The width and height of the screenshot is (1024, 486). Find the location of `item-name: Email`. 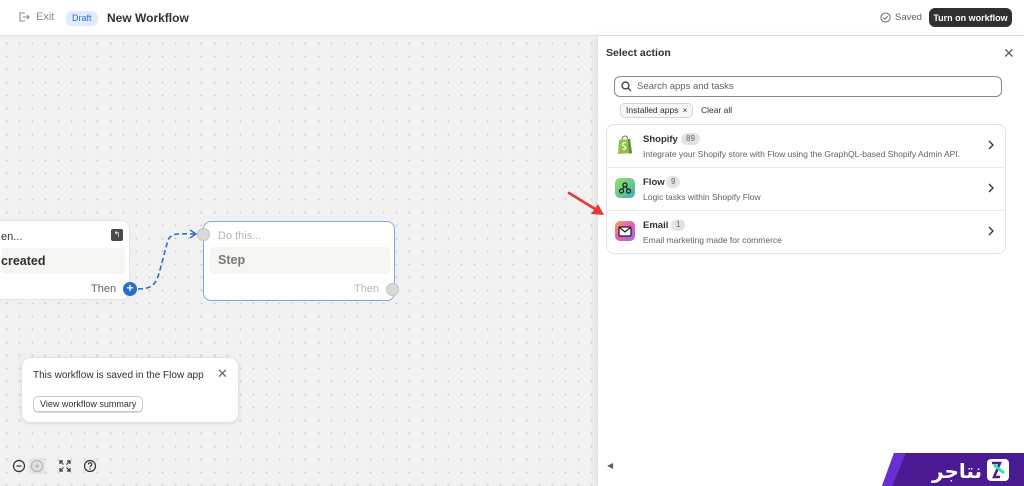

item-name: Email is located at coordinates (656, 225).